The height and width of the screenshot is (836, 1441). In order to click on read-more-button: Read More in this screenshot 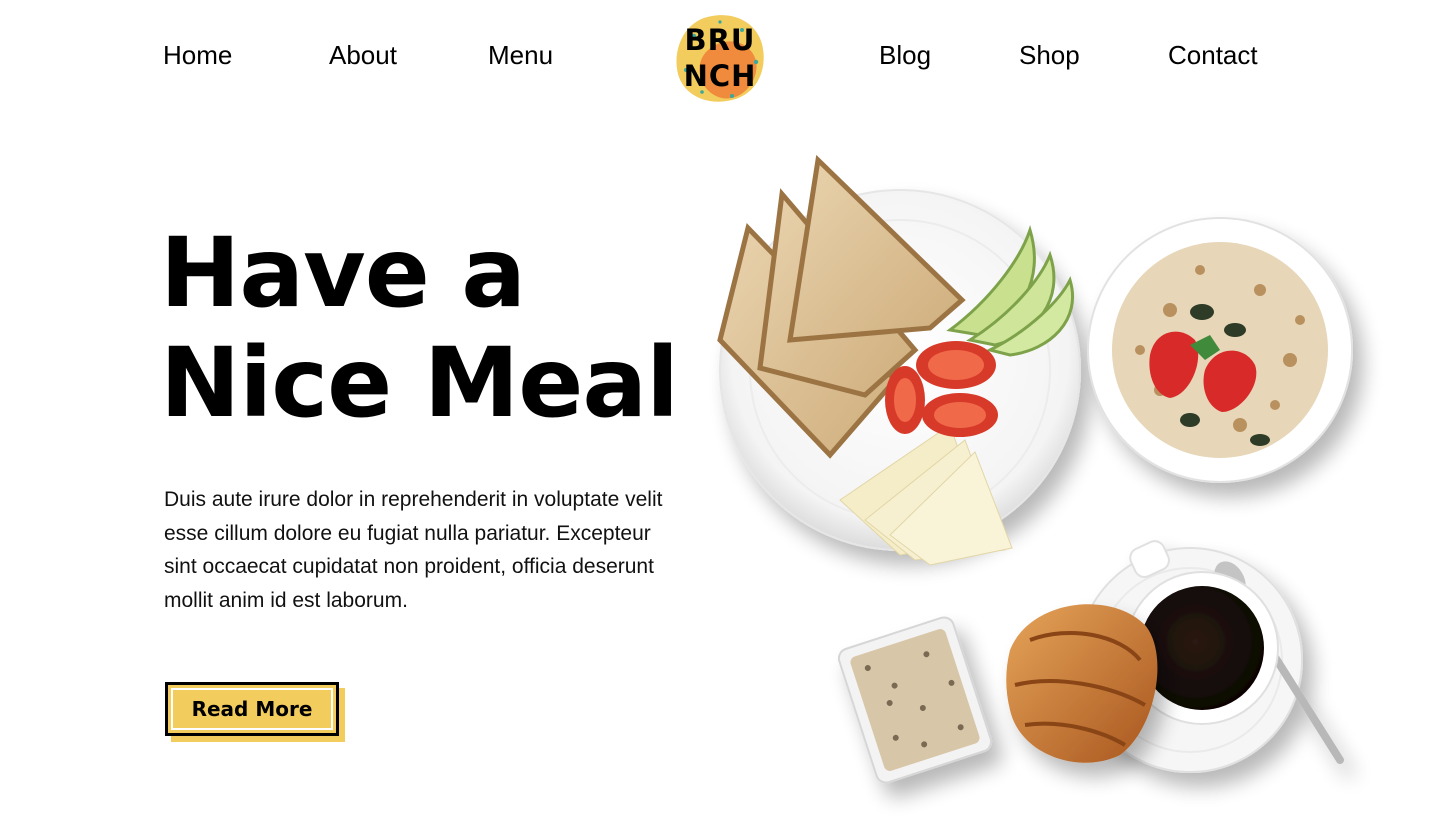, I will do `click(252, 709)`.